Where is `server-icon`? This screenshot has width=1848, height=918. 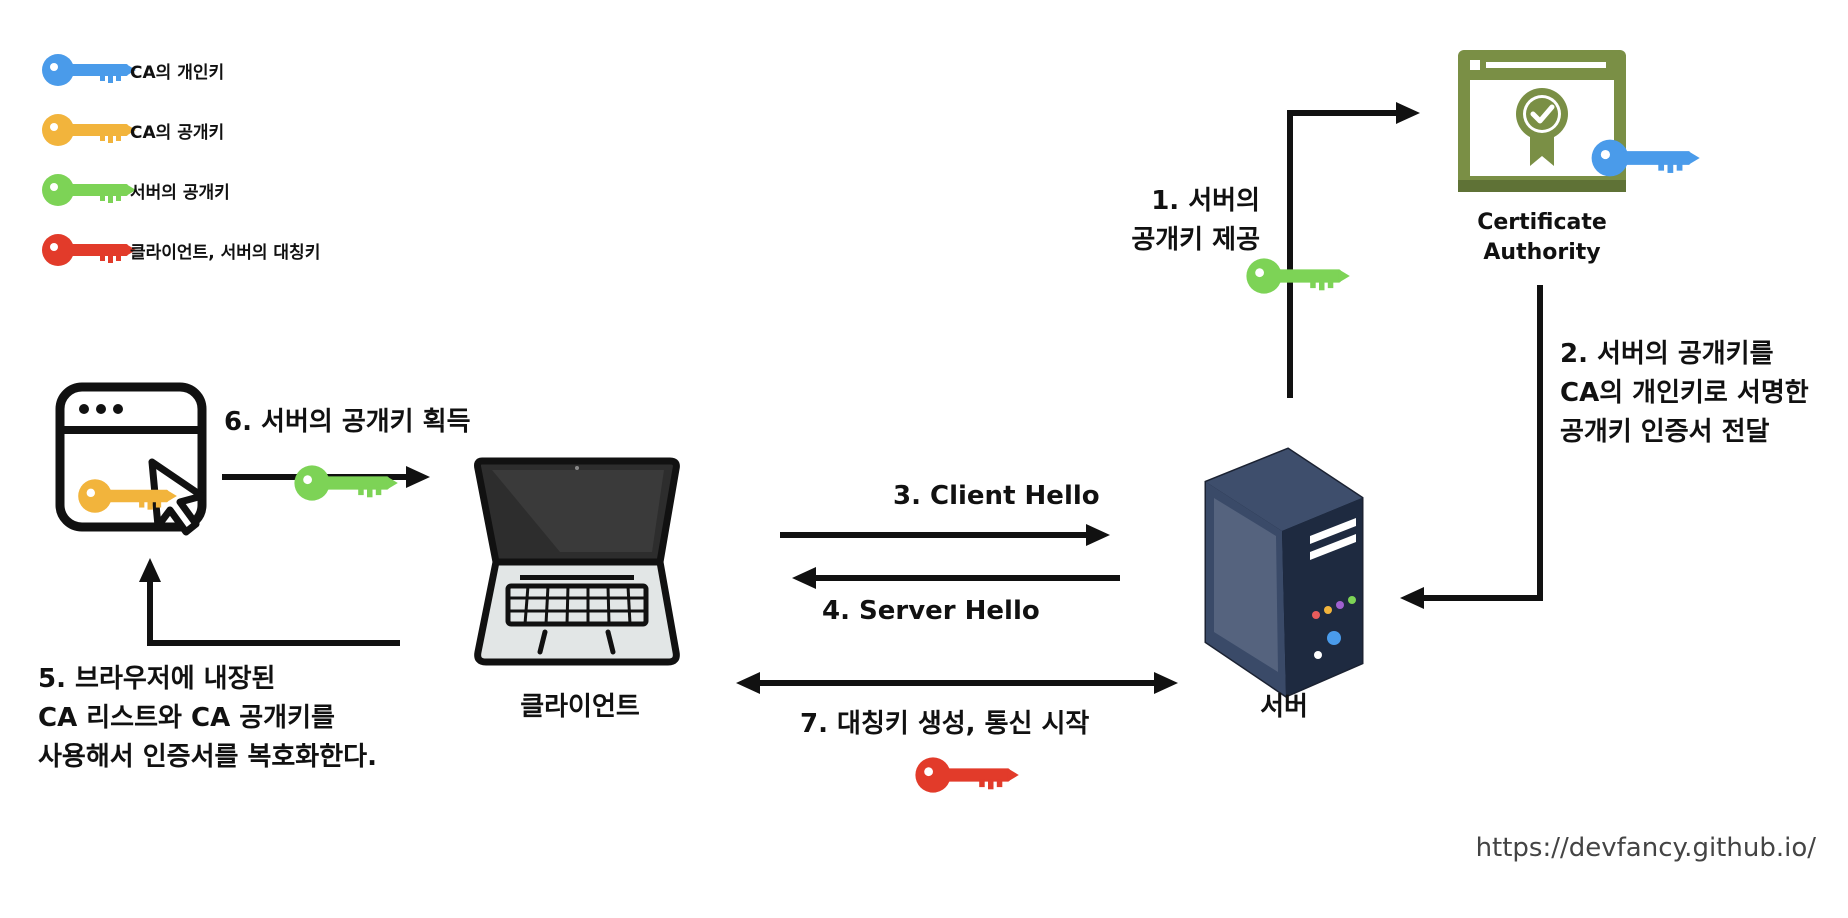
server-icon is located at coordinates (1284, 572).